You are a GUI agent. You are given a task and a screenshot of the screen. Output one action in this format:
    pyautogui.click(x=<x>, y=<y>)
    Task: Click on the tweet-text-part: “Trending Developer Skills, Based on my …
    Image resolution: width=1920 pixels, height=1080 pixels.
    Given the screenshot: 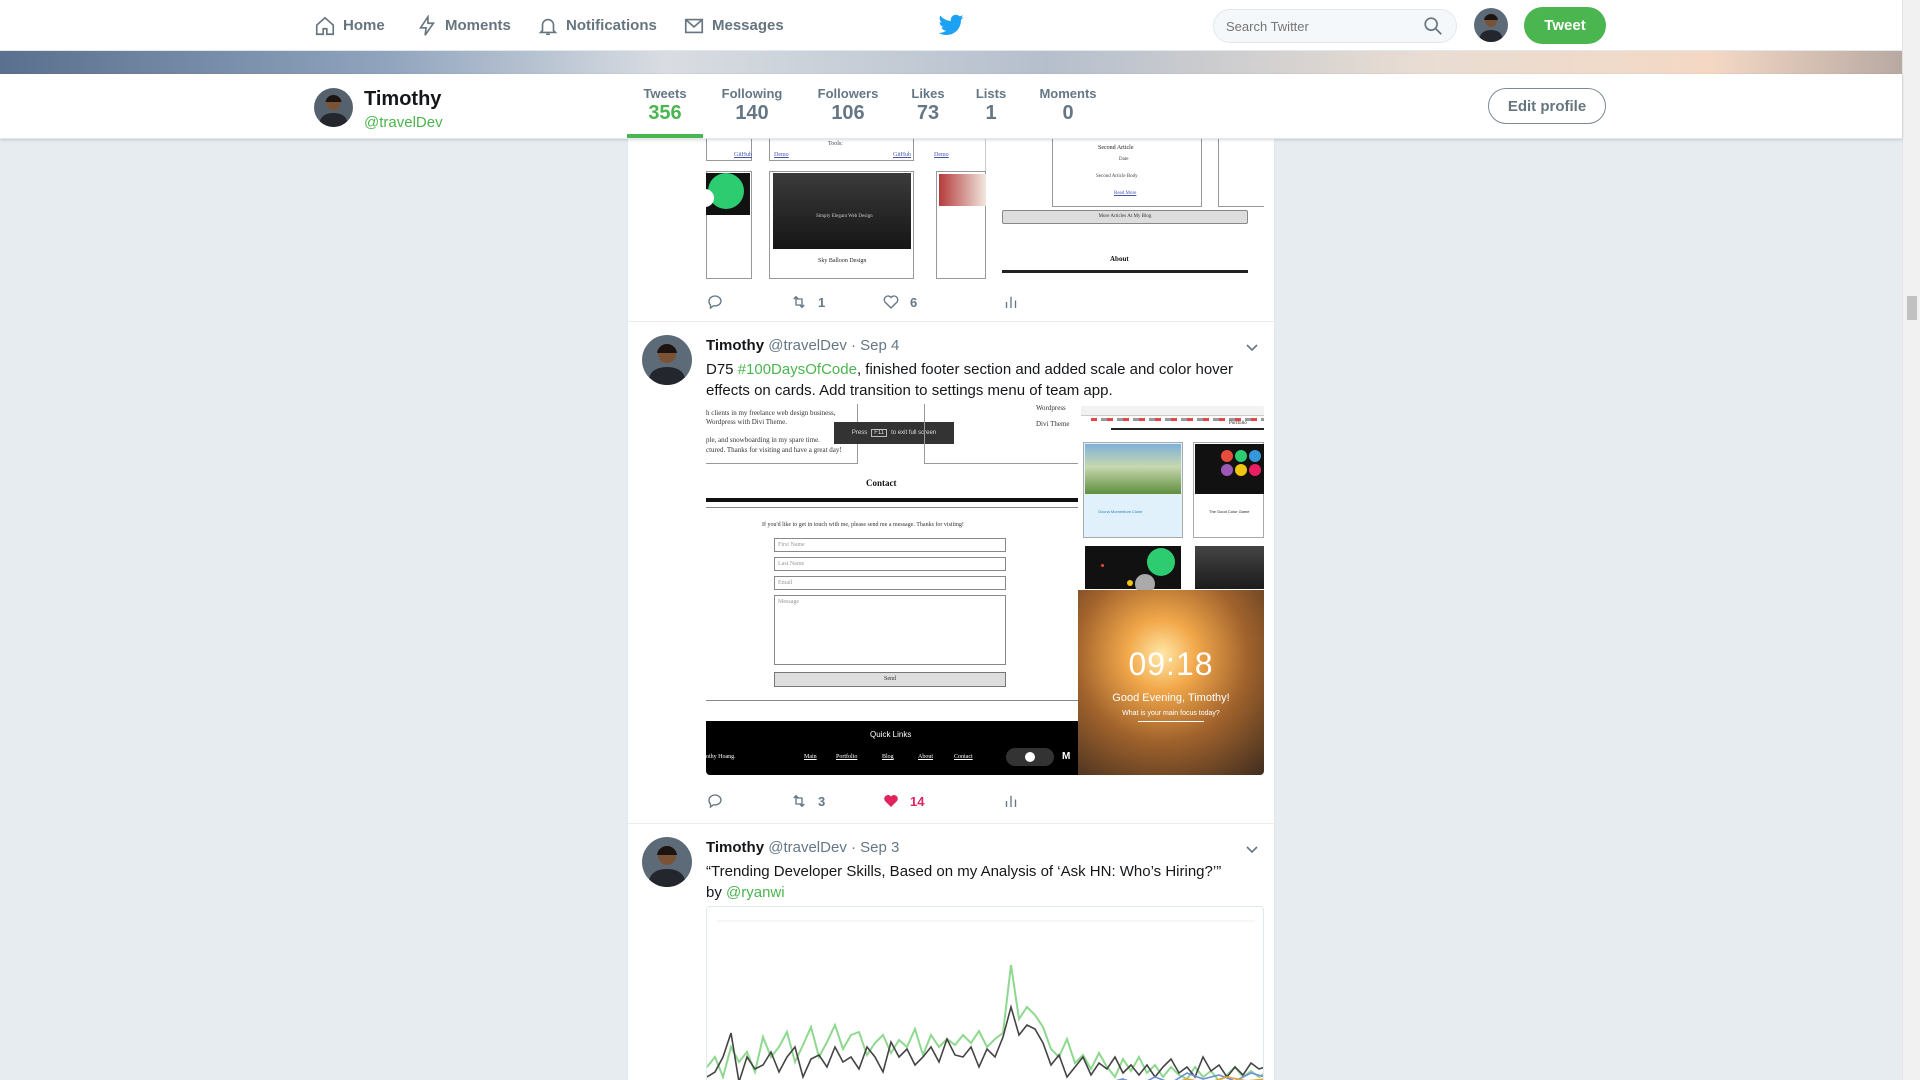 What is the action you would take?
    pyautogui.click(x=964, y=871)
    